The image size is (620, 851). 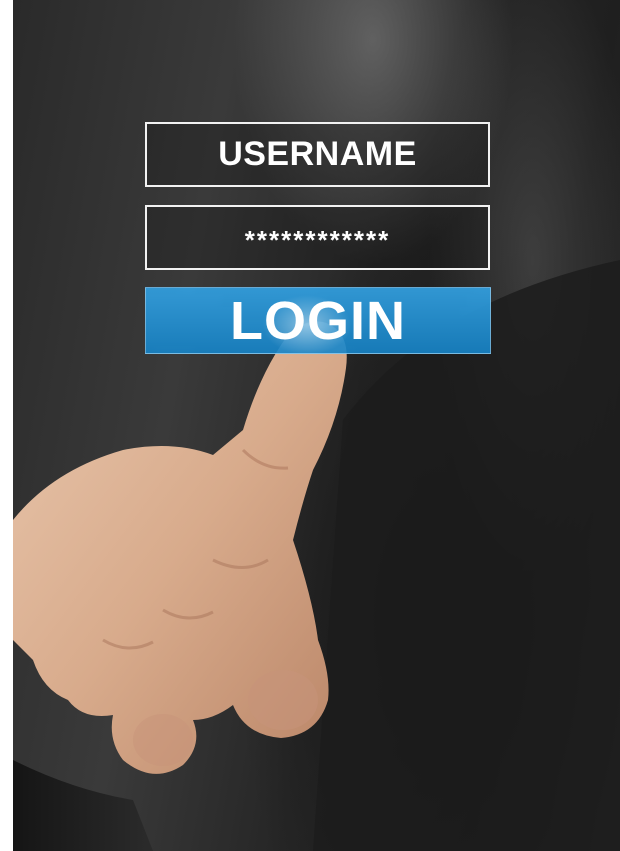 I want to click on login-button: LOGIN, so click(x=318, y=320).